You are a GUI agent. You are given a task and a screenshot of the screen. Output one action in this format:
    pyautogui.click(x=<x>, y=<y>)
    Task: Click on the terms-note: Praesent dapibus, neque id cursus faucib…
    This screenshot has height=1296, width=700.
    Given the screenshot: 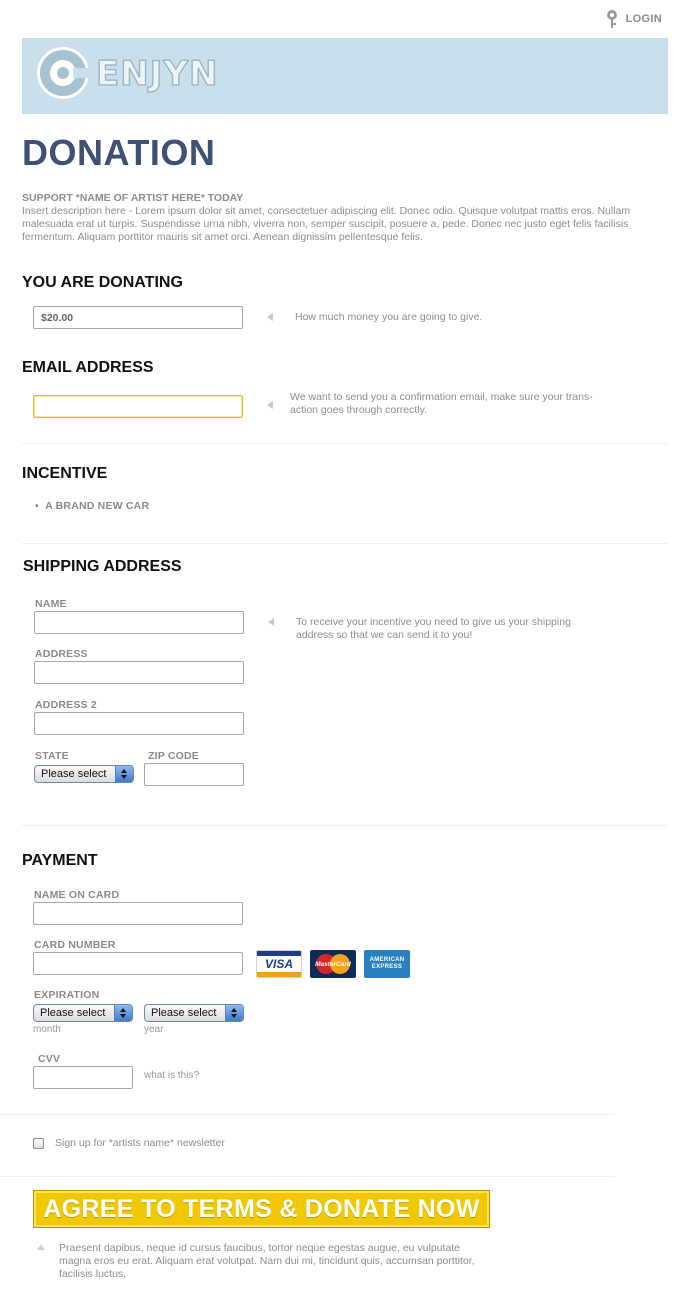 What is the action you would take?
    pyautogui.click(x=267, y=1261)
    